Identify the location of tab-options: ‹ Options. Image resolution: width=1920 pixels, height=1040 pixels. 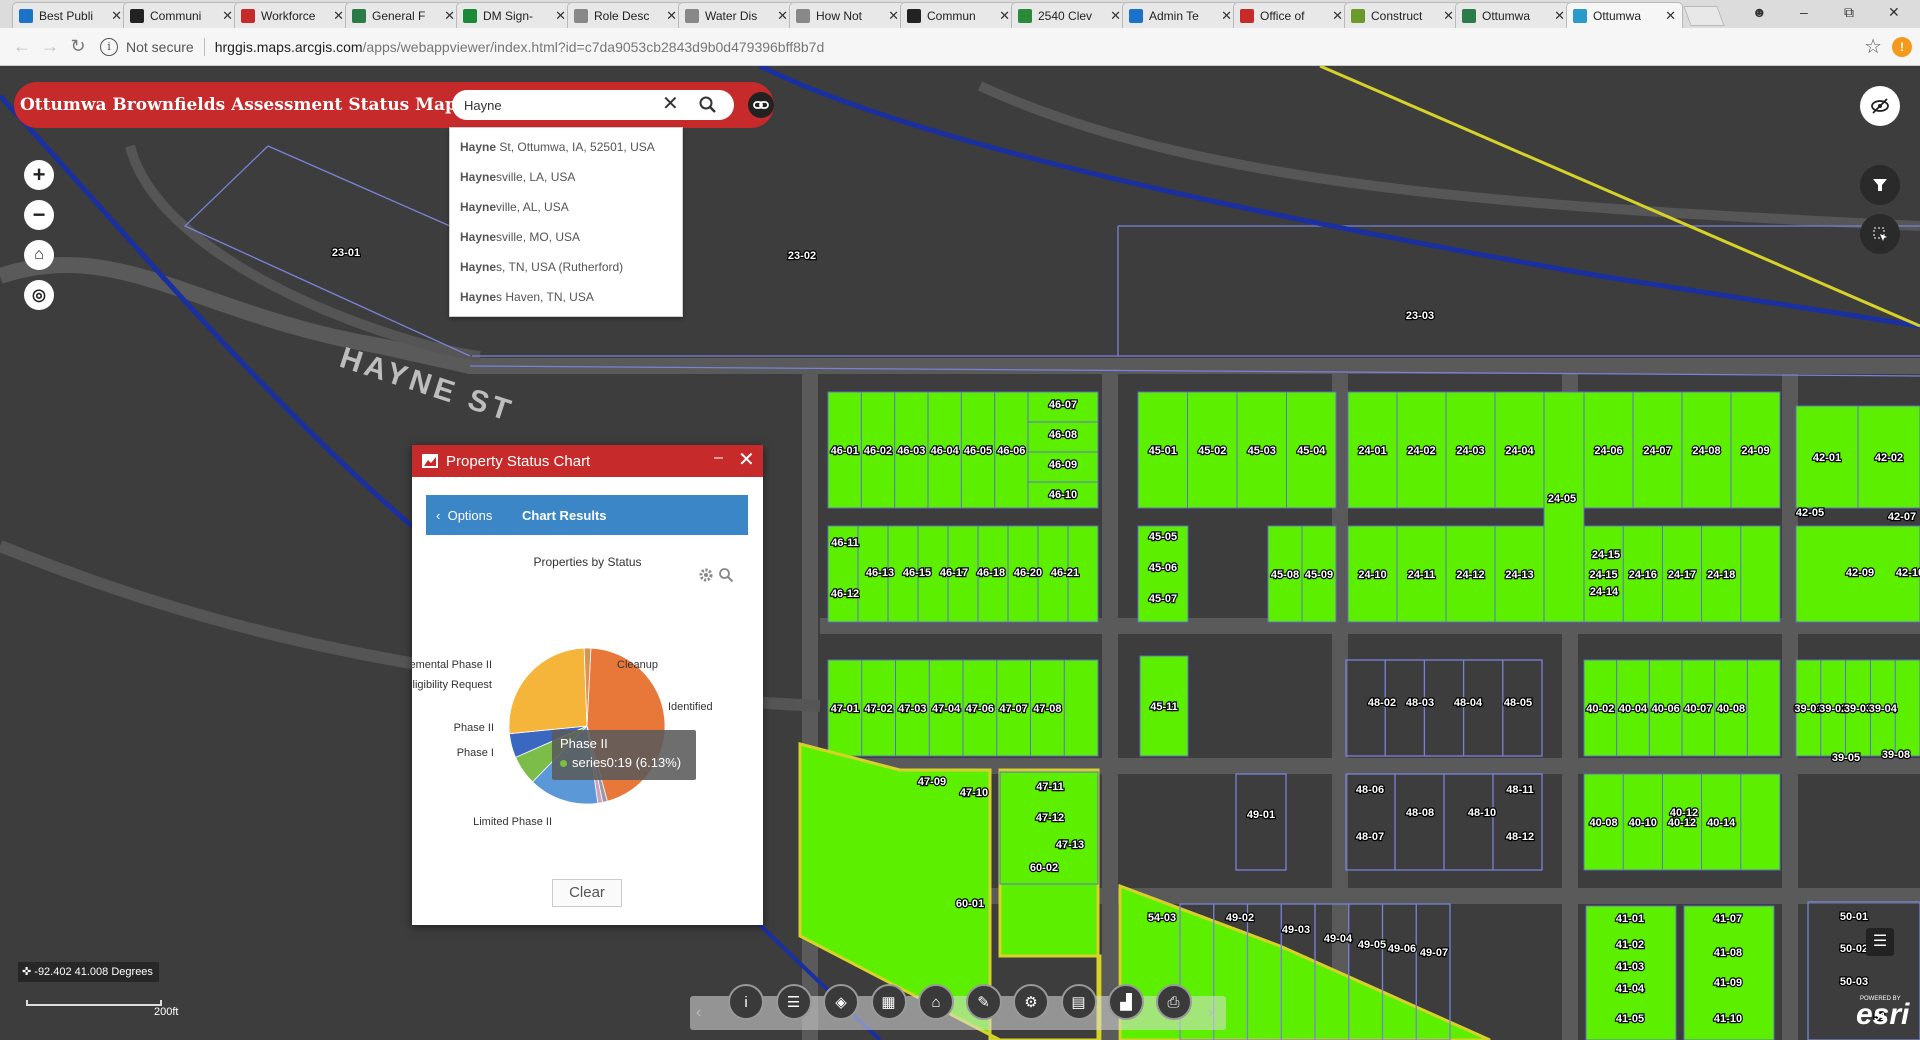
(474, 515).